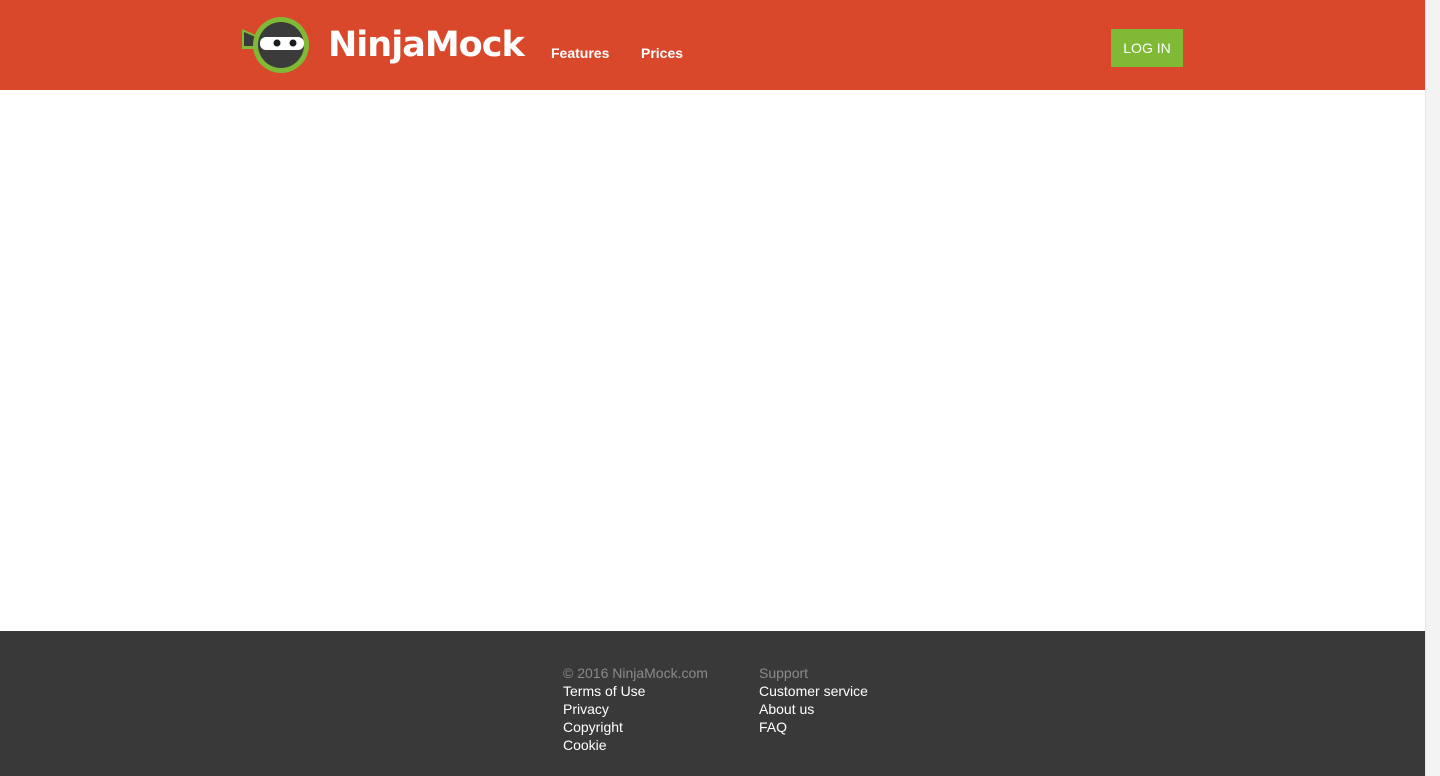  I want to click on footer-copyright: © 2016 NinjaMock.com, so click(635, 673).